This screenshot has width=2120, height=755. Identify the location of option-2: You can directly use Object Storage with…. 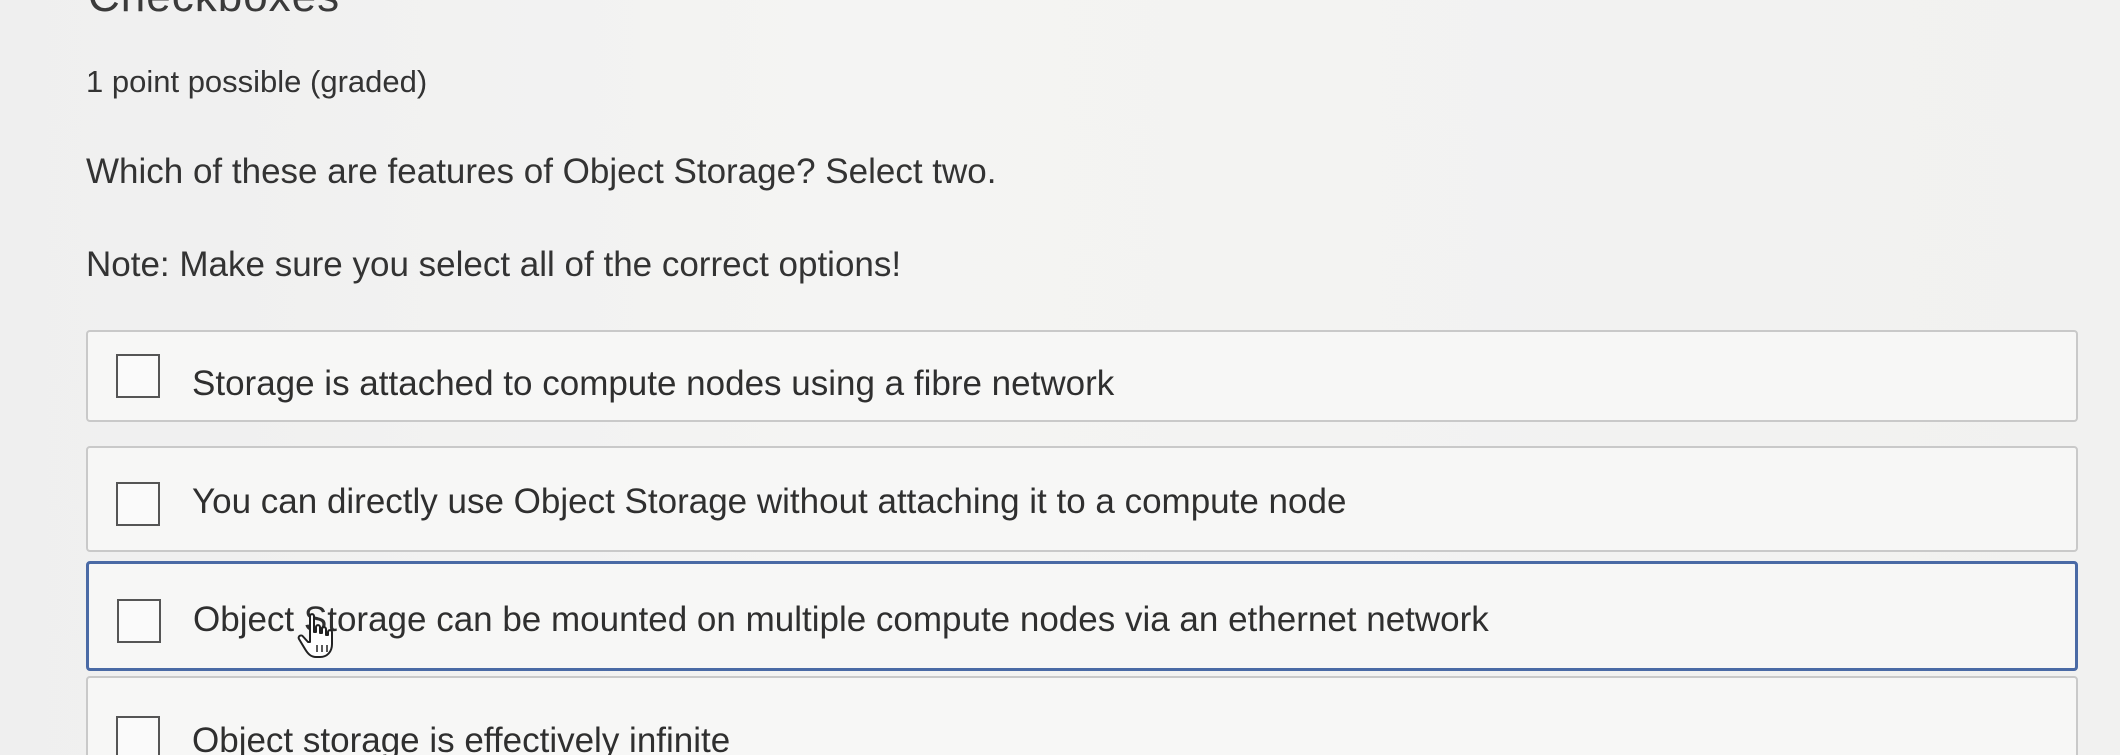
(1082, 499).